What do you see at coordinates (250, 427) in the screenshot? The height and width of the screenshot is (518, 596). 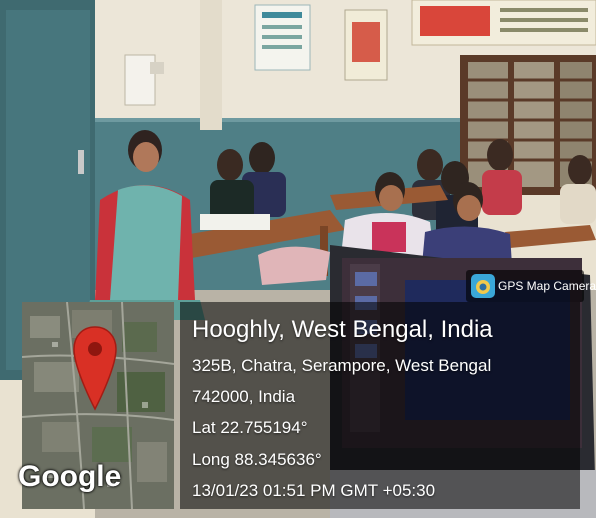 I see `latitude-text: Lat 22.755194°` at bounding box center [250, 427].